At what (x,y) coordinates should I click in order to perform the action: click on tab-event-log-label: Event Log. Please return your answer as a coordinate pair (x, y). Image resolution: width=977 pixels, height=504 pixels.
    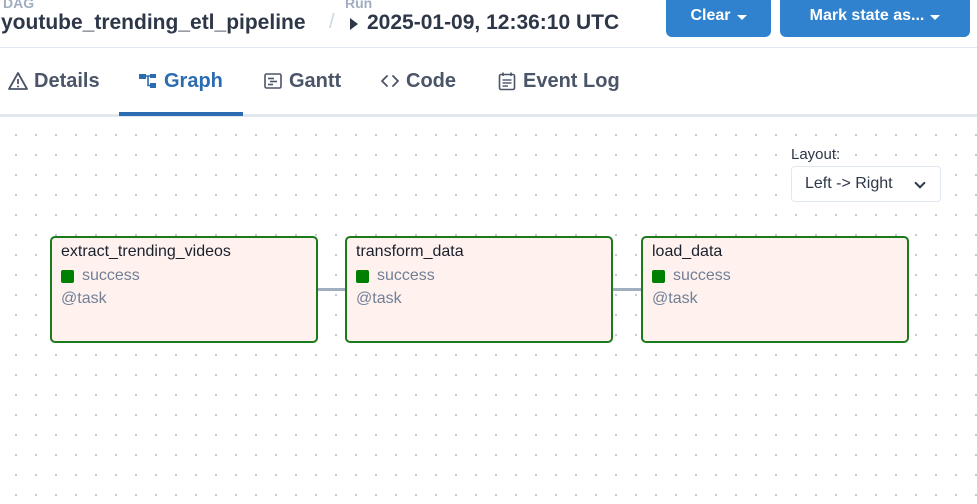
    Looking at the image, I should click on (571, 80).